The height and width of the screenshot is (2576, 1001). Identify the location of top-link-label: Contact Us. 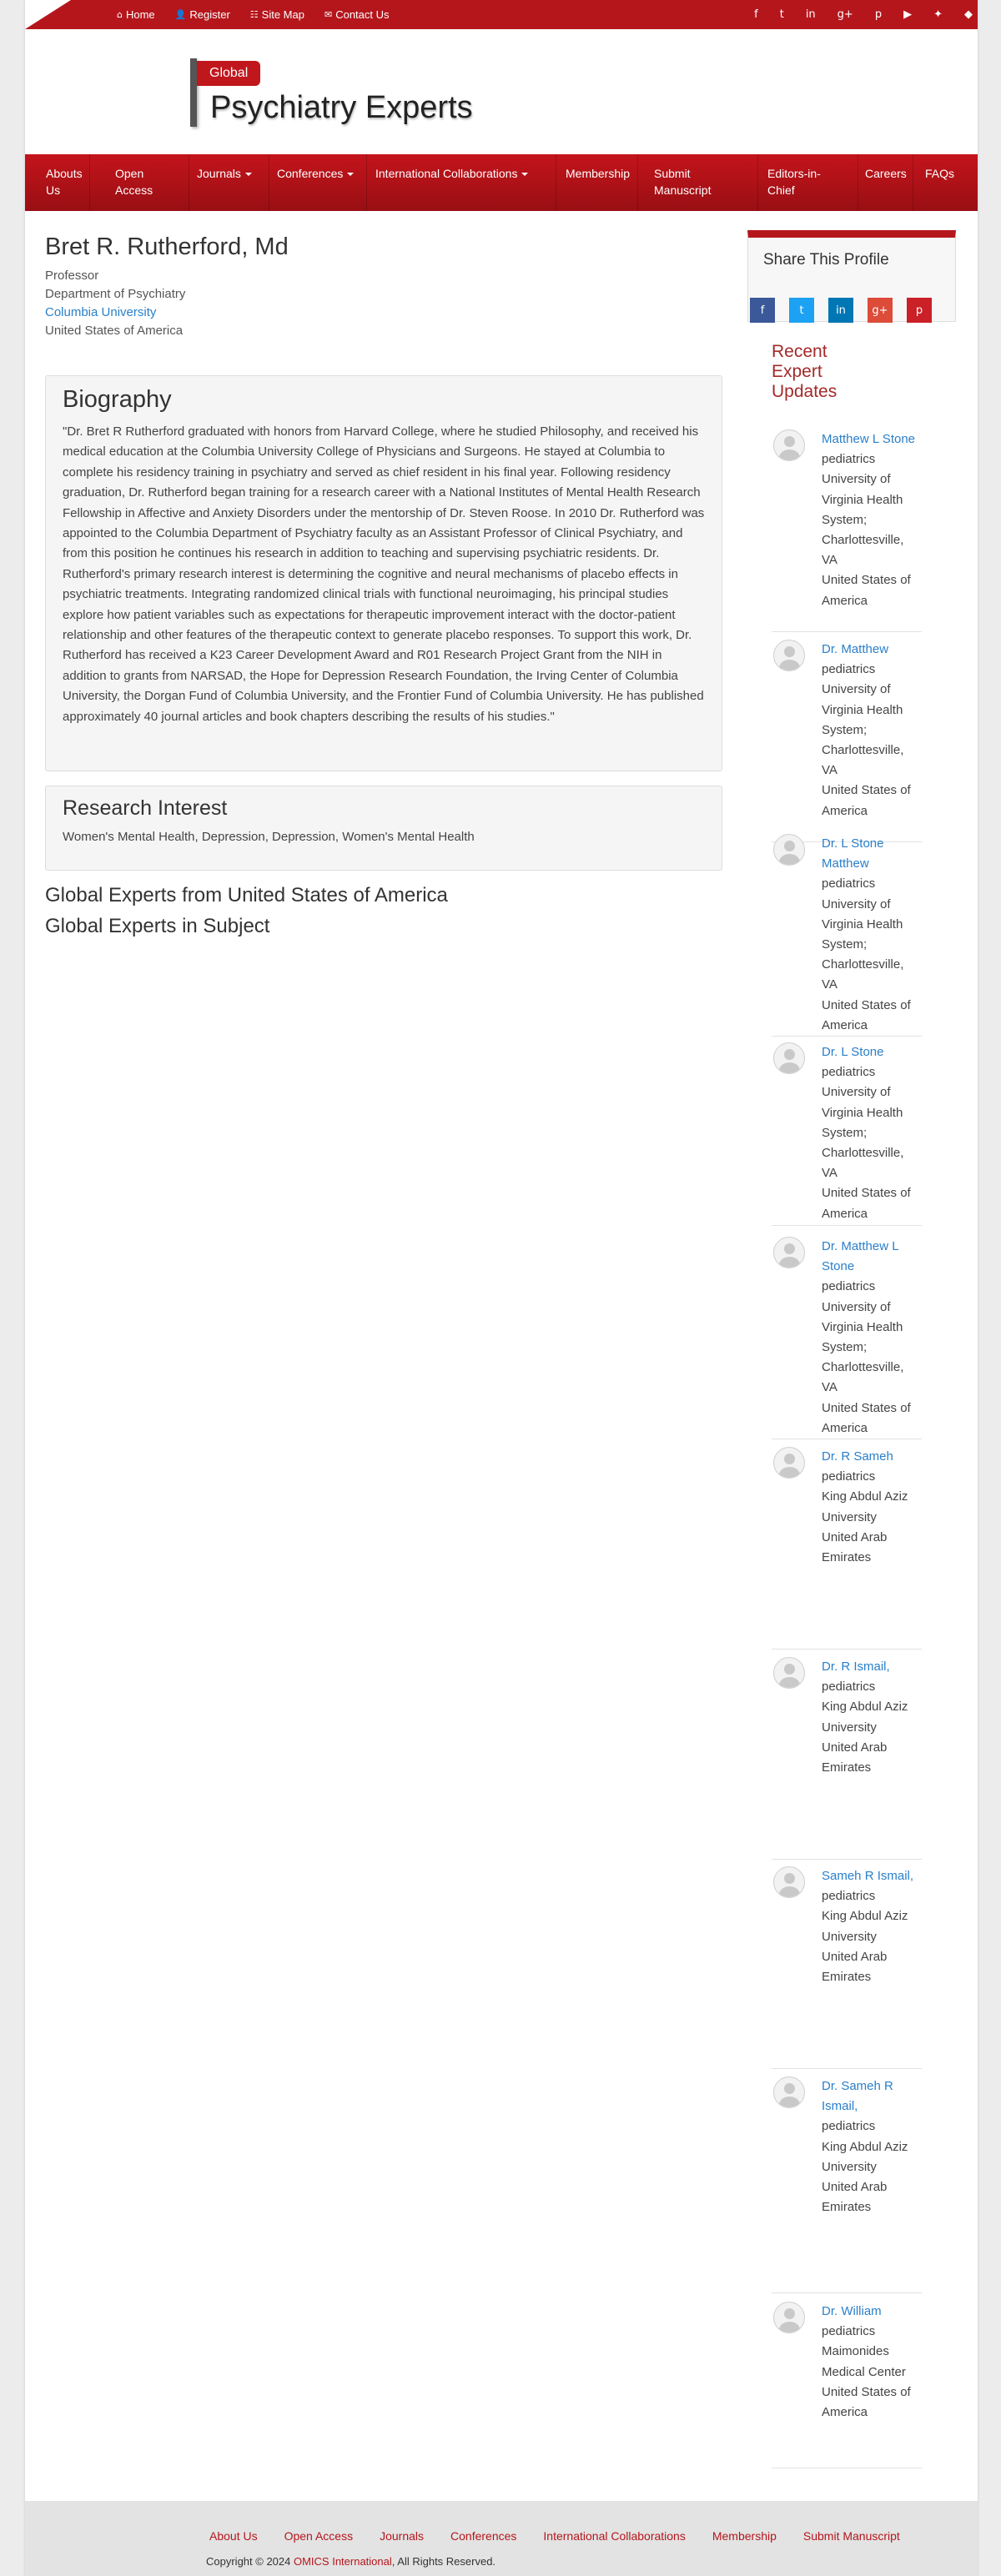
(362, 15).